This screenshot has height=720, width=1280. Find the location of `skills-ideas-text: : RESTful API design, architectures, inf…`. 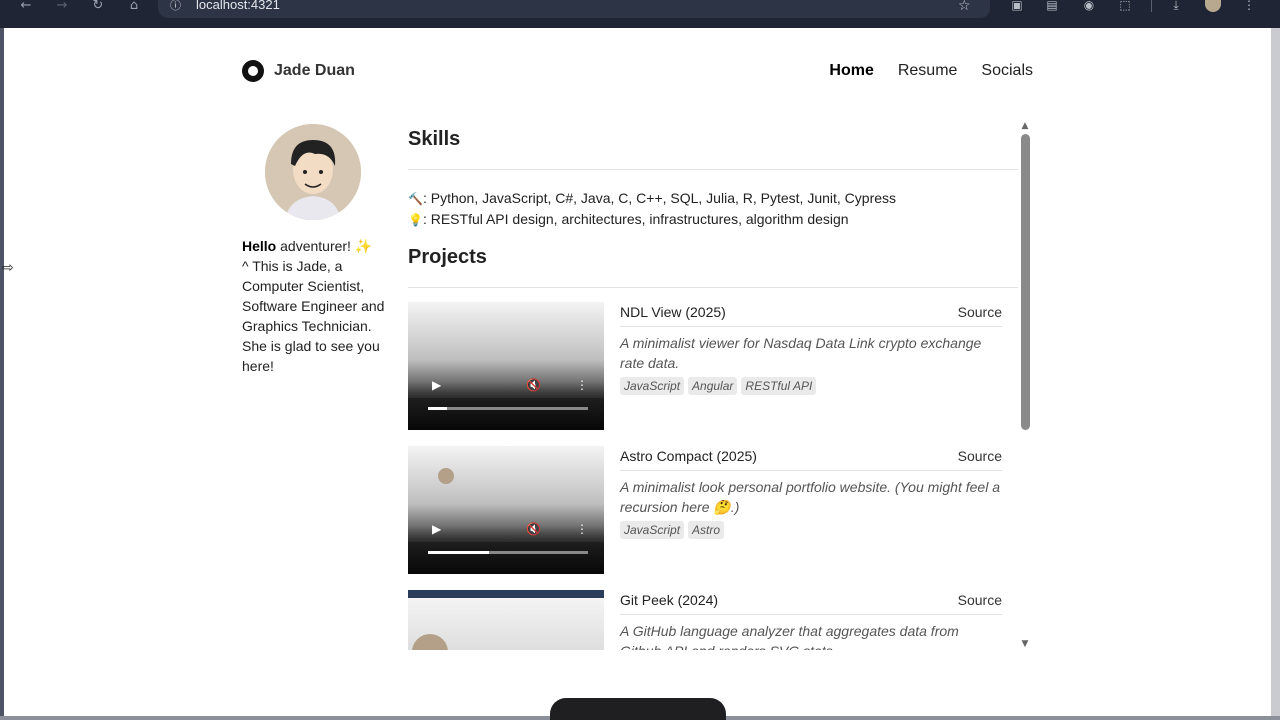

skills-ideas-text: : RESTful API design, architectures, inf… is located at coordinates (635, 219).